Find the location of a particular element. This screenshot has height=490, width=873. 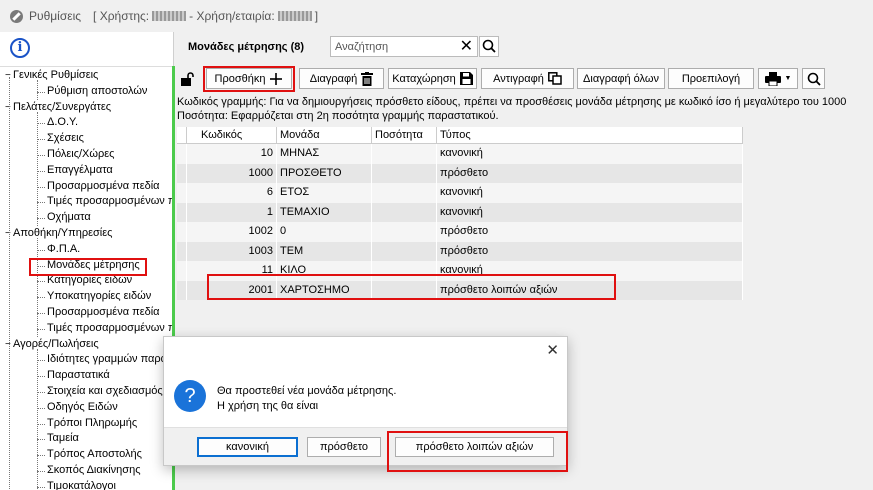

cell-unit: 0 is located at coordinates (324, 232).